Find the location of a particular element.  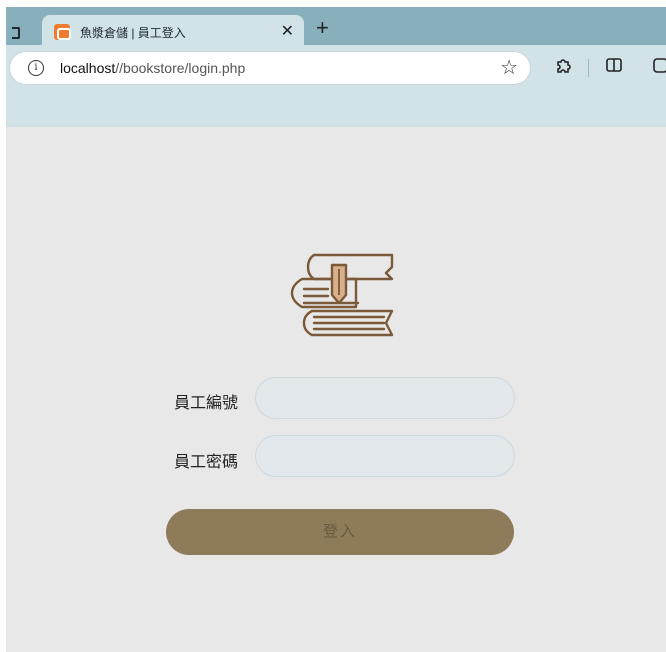

extensions-icon is located at coordinates (564, 67).